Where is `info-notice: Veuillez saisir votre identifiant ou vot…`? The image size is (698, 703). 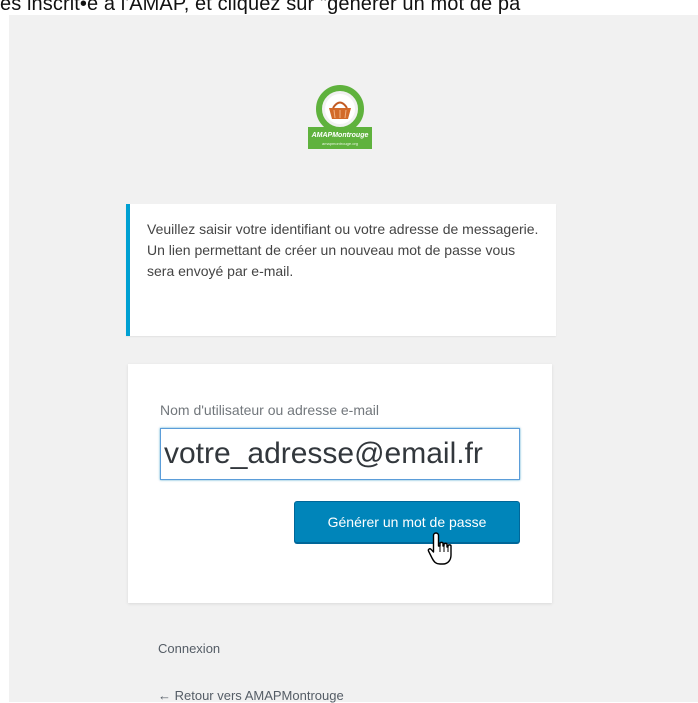
info-notice: Veuillez saisir votre identifiant ou vot… is located at coordinates (341, 270).